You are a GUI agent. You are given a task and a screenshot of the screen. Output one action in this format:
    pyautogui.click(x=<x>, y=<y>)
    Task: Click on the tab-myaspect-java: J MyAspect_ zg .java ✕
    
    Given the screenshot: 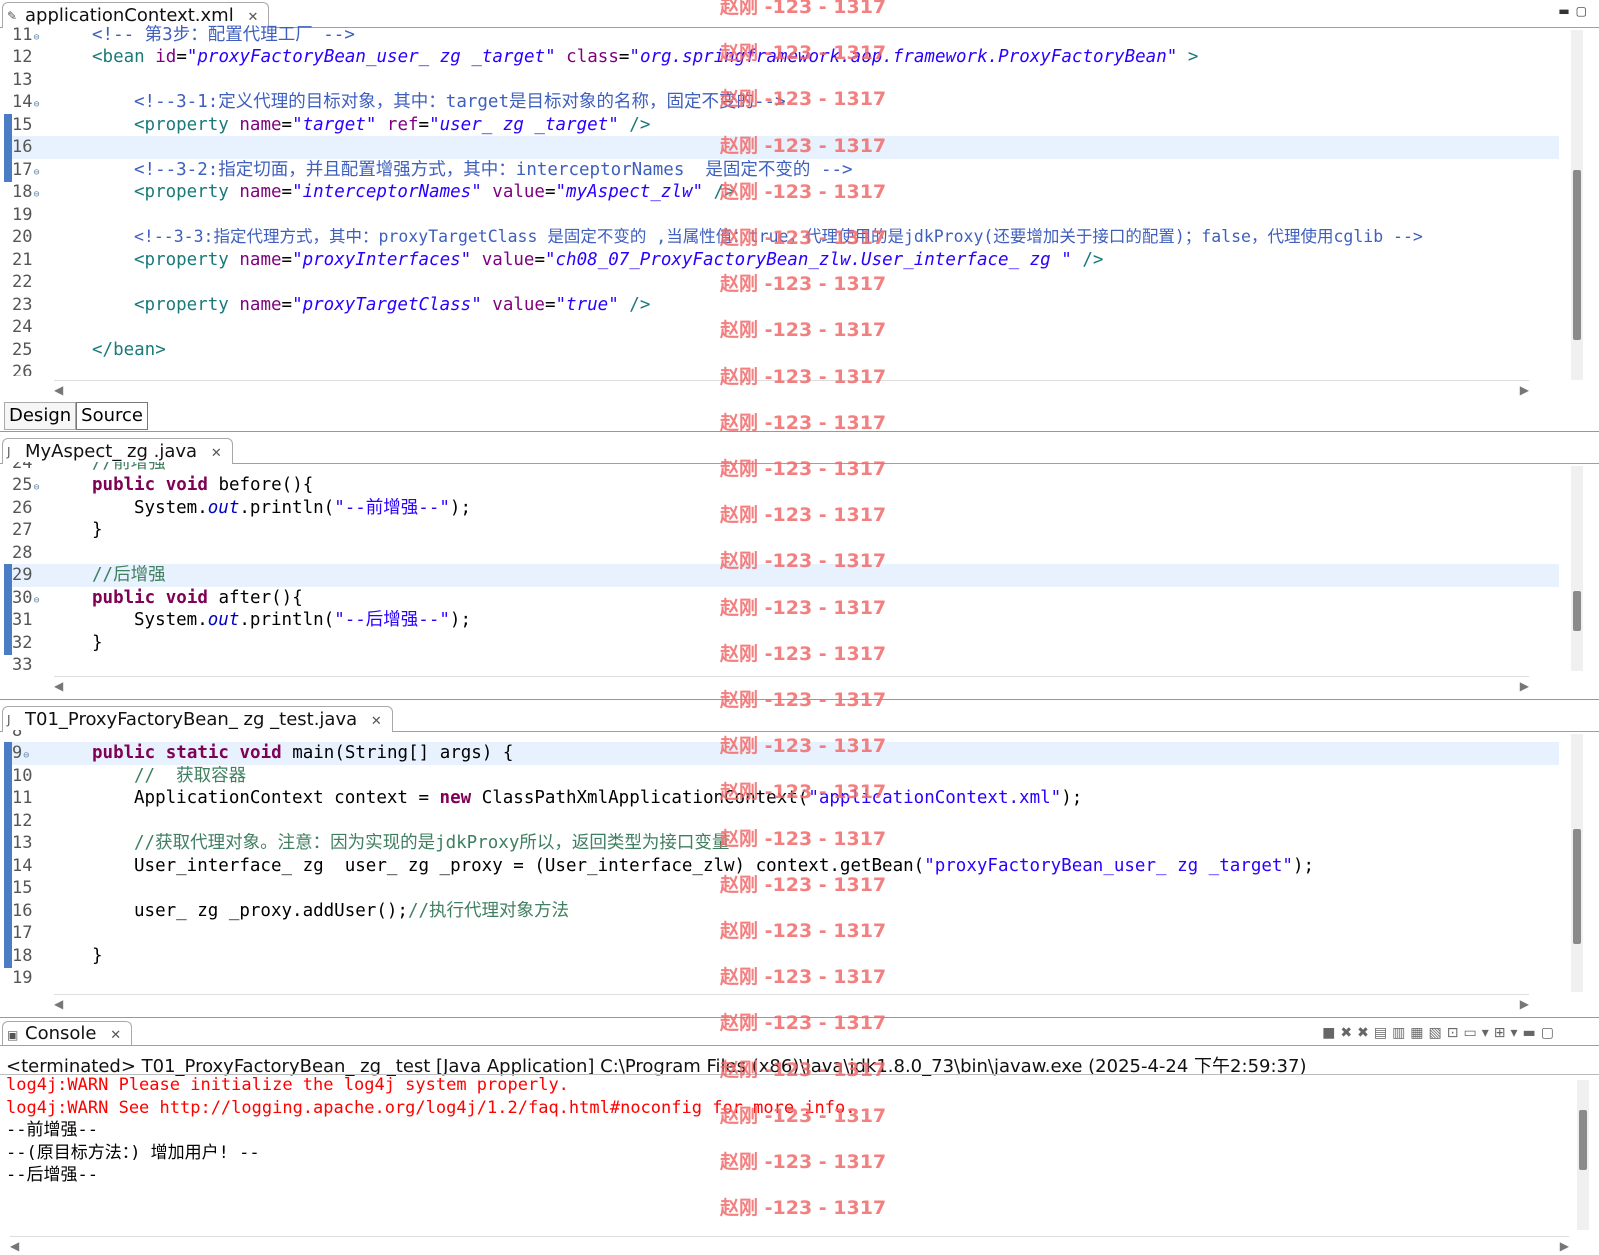 What is the action you would take?
    pyautogui.click(x=117, y=451)
    